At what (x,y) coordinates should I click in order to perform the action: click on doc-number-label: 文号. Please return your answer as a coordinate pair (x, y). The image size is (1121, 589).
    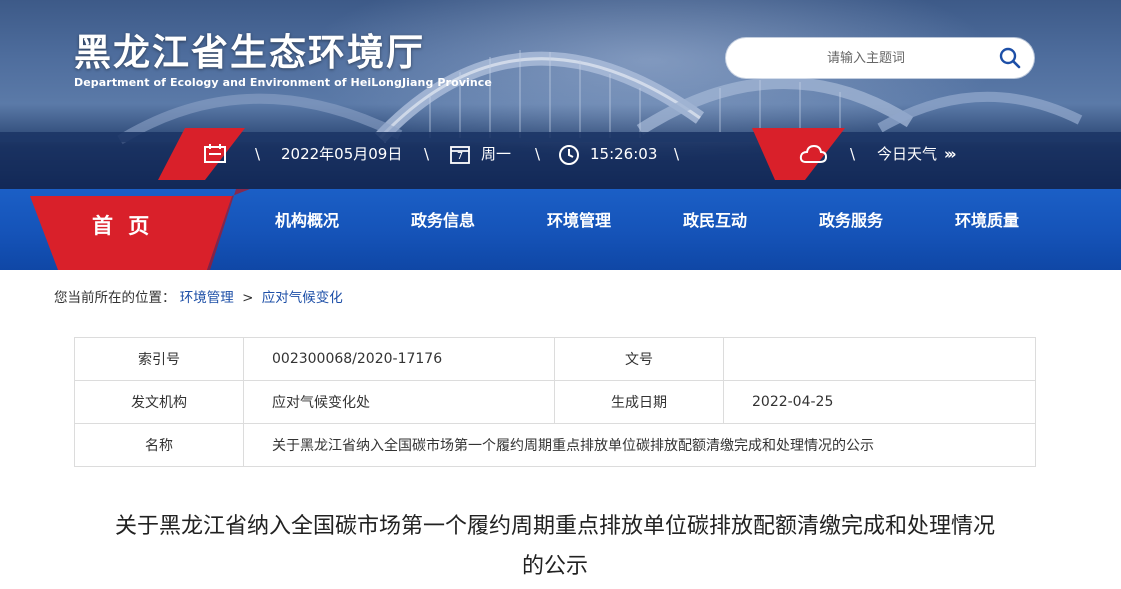
    Looking at the image, I should click on (639, 359).